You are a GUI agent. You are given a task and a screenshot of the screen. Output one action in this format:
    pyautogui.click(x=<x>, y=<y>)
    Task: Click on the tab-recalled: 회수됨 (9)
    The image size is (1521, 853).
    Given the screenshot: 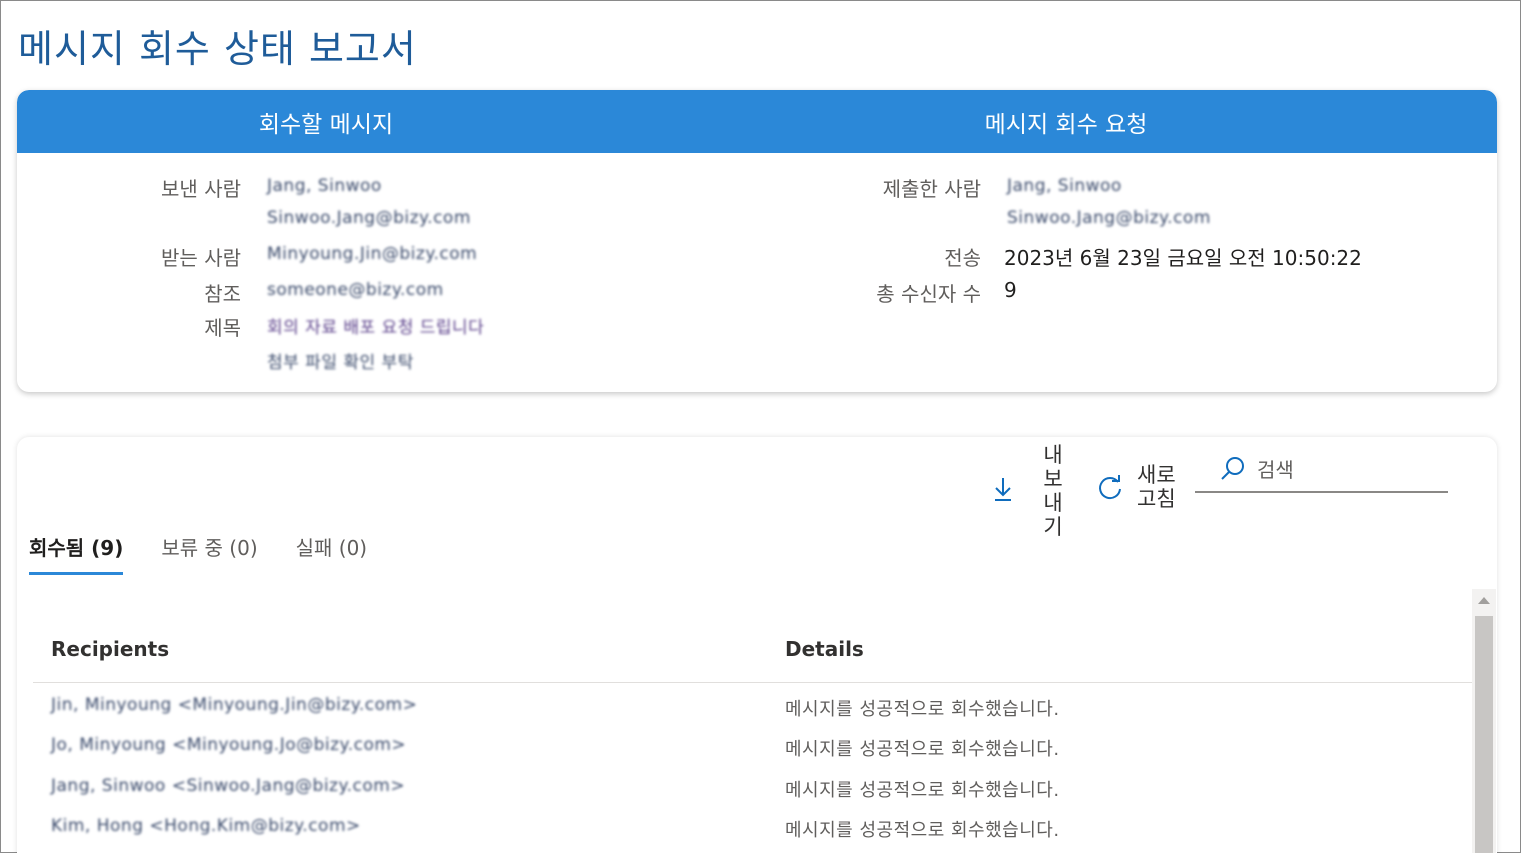 What is the action you would take?
    pyautogui.click(x=76, y=553)
    